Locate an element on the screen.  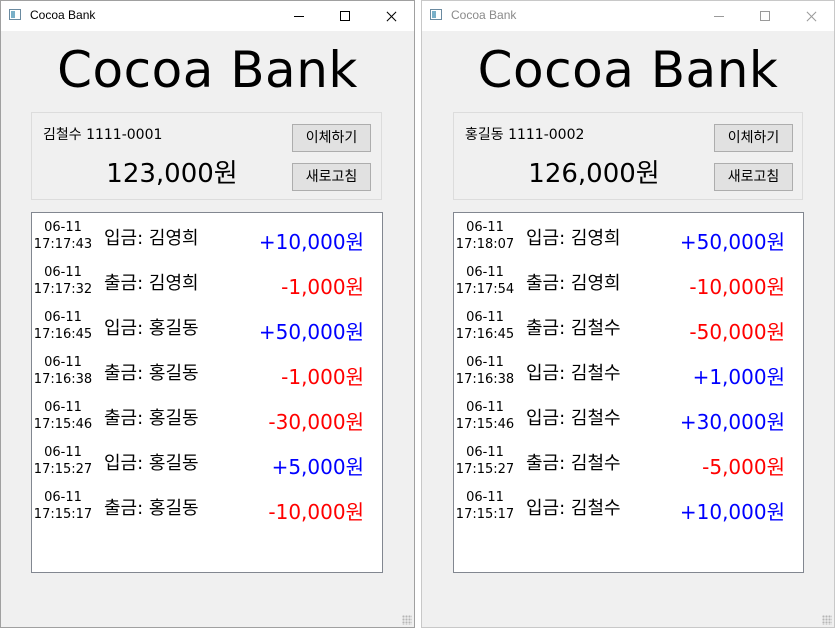
tx-datetime: 06-11 17:17:54 is located at coordinates (485, 281).